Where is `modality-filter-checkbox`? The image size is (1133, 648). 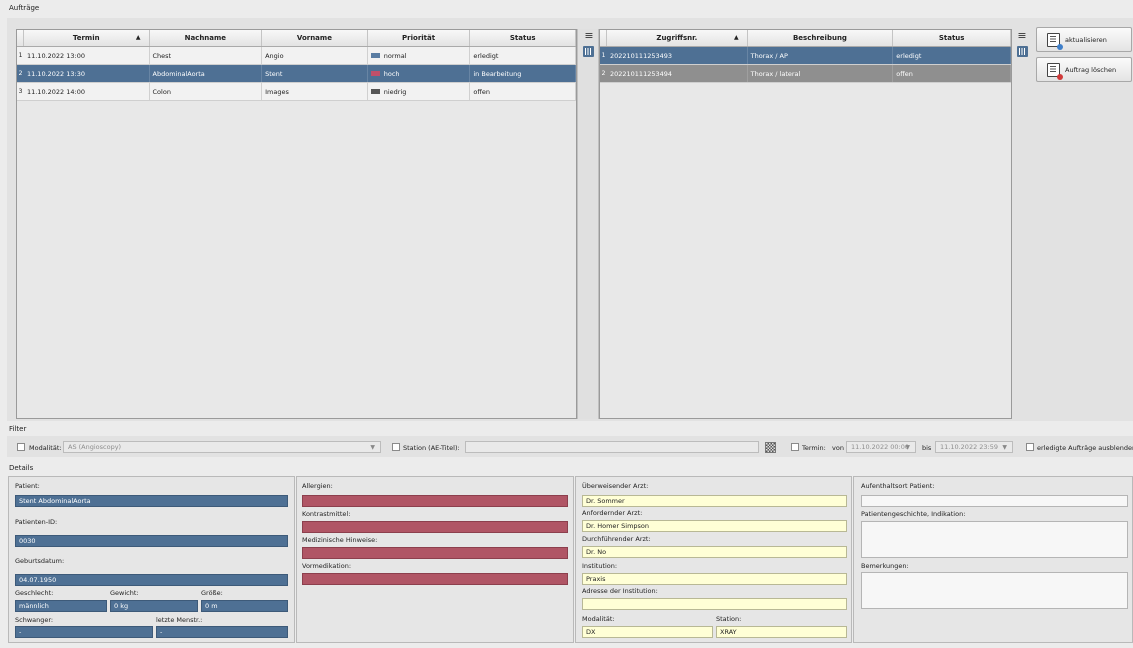 modality-filter-checkbox is located at coordinates (21, 447).